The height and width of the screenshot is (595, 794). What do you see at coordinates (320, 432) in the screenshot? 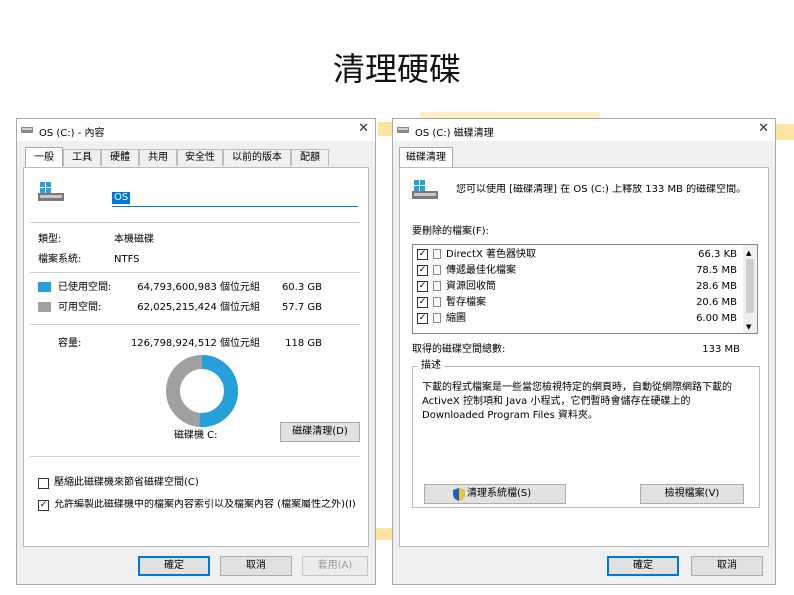
I see `disk-cleanup-button: 磁碟清理(D)` at bounding box center [320, 432].